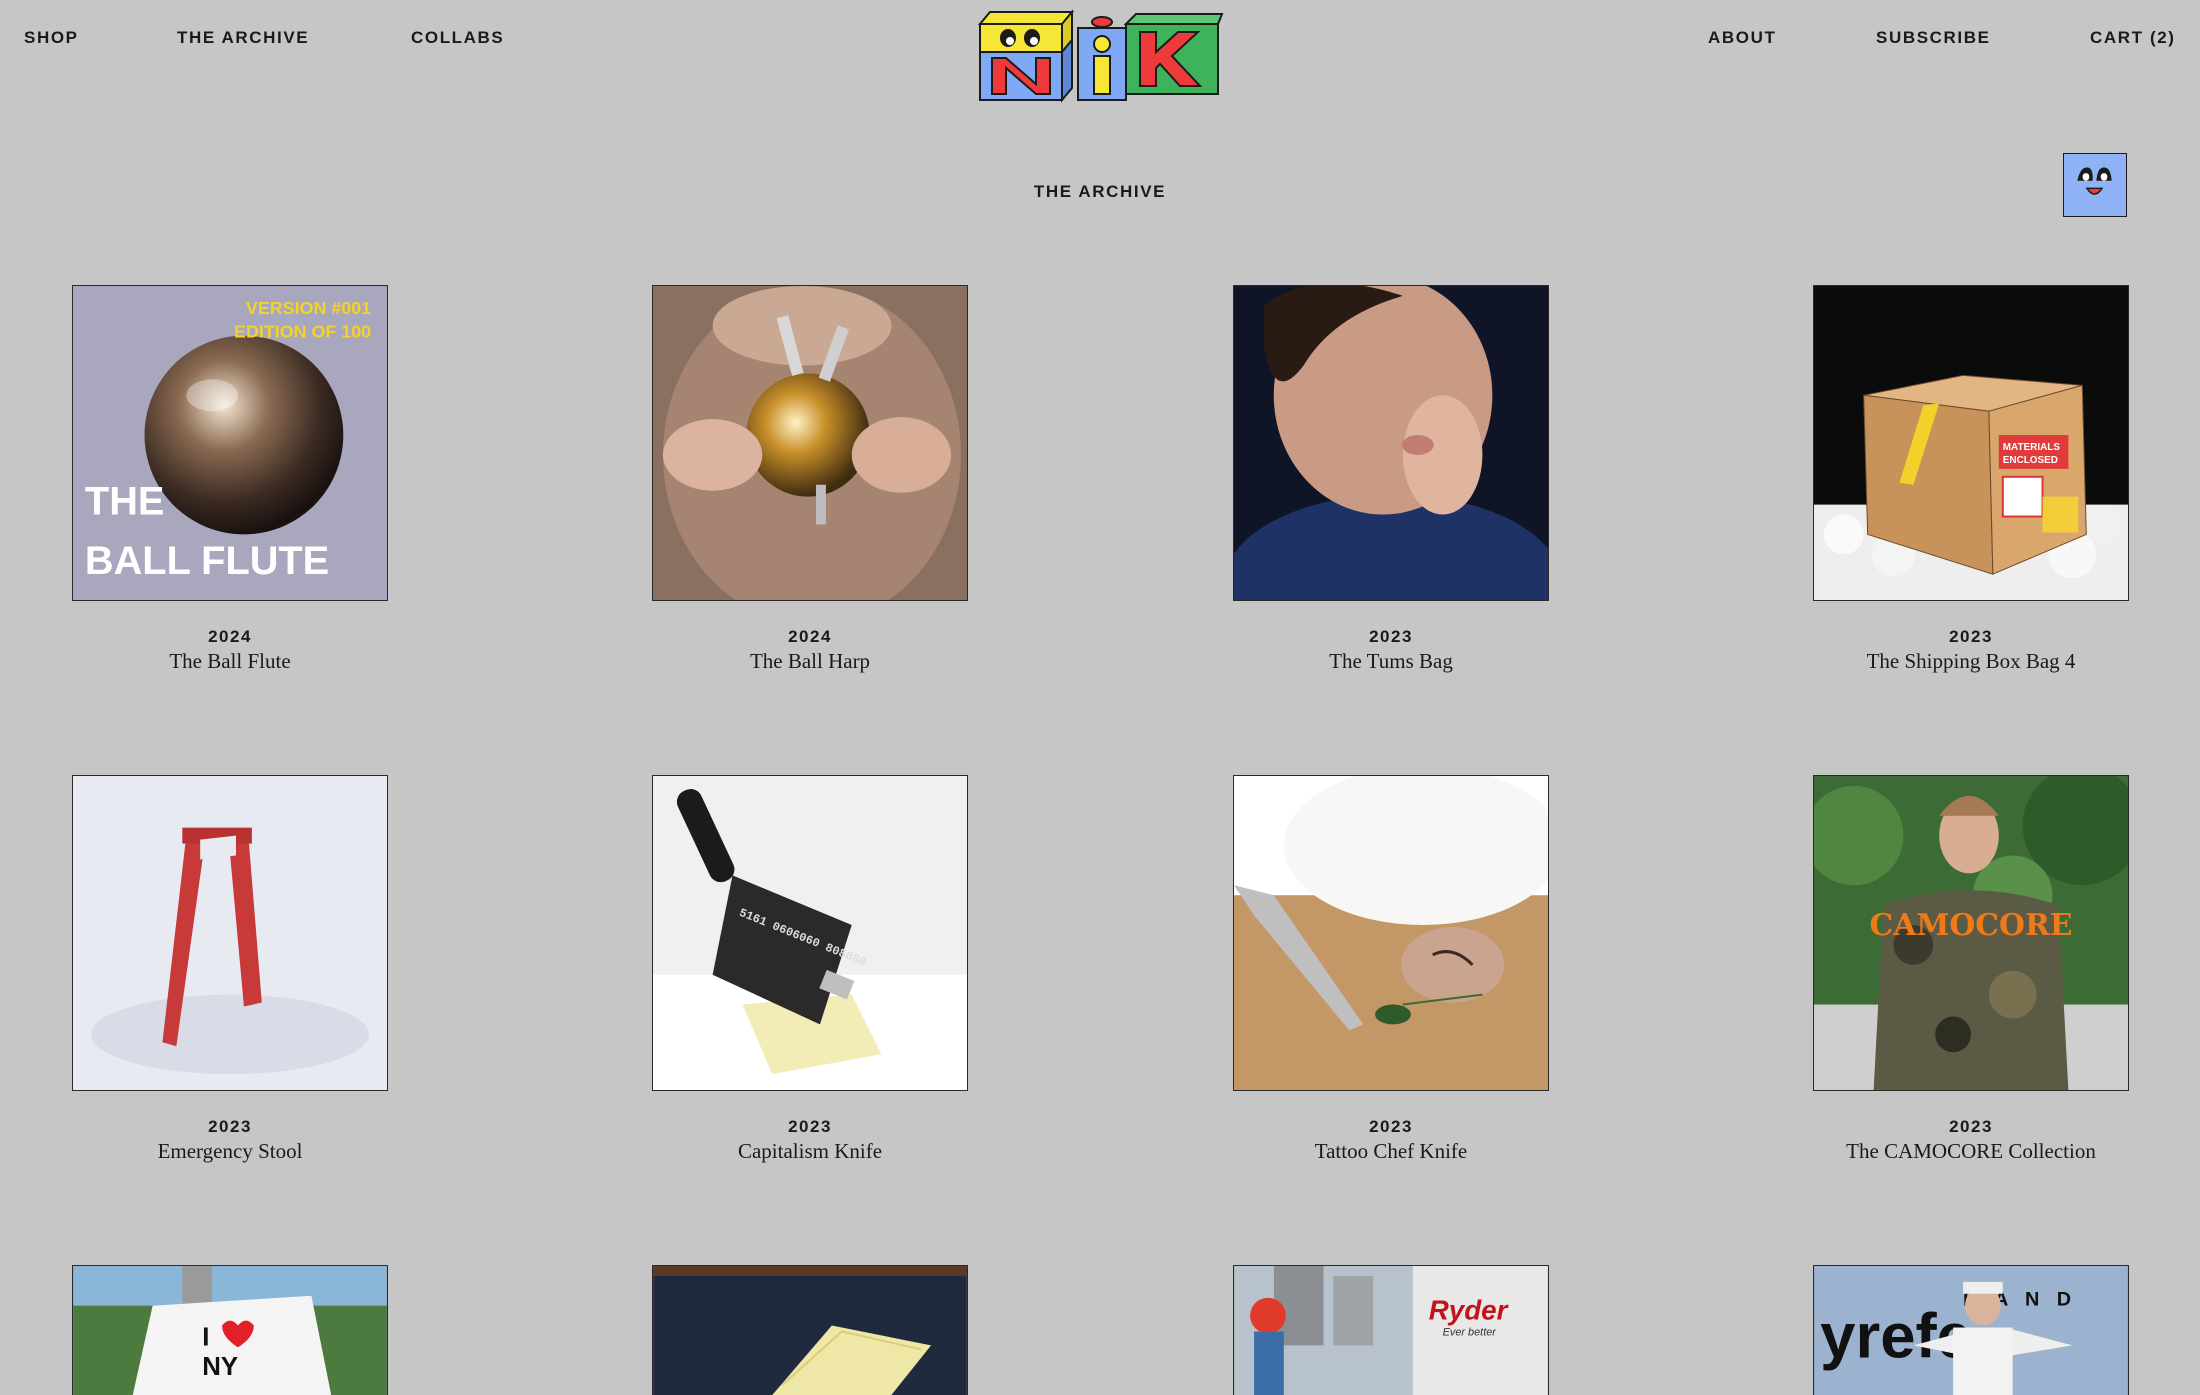 The width and height of the screenshot is (2200, 1395). I want to click on nav-about: ABOUT, so click(1742, 38).